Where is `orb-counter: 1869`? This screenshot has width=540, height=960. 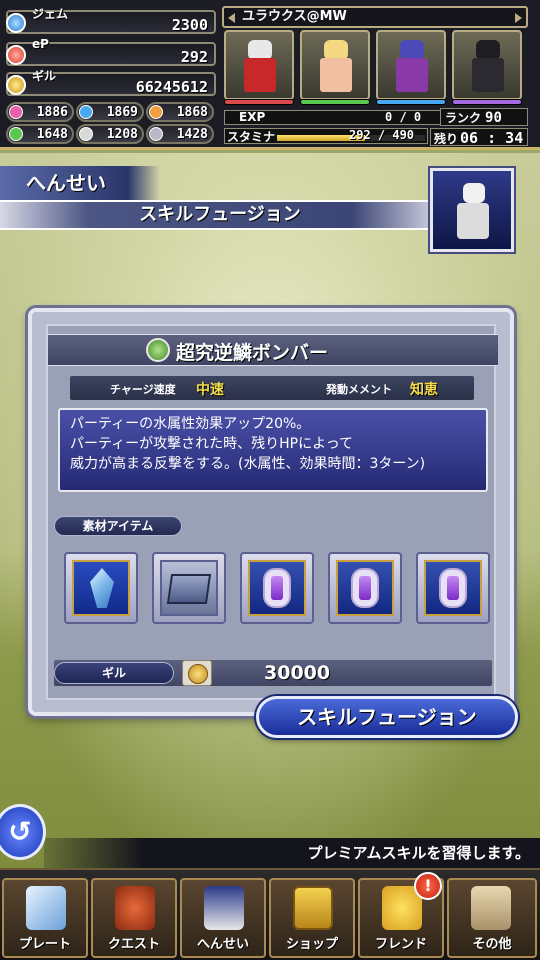
orb-counter: 1869 is located at coordinates (110, 112).